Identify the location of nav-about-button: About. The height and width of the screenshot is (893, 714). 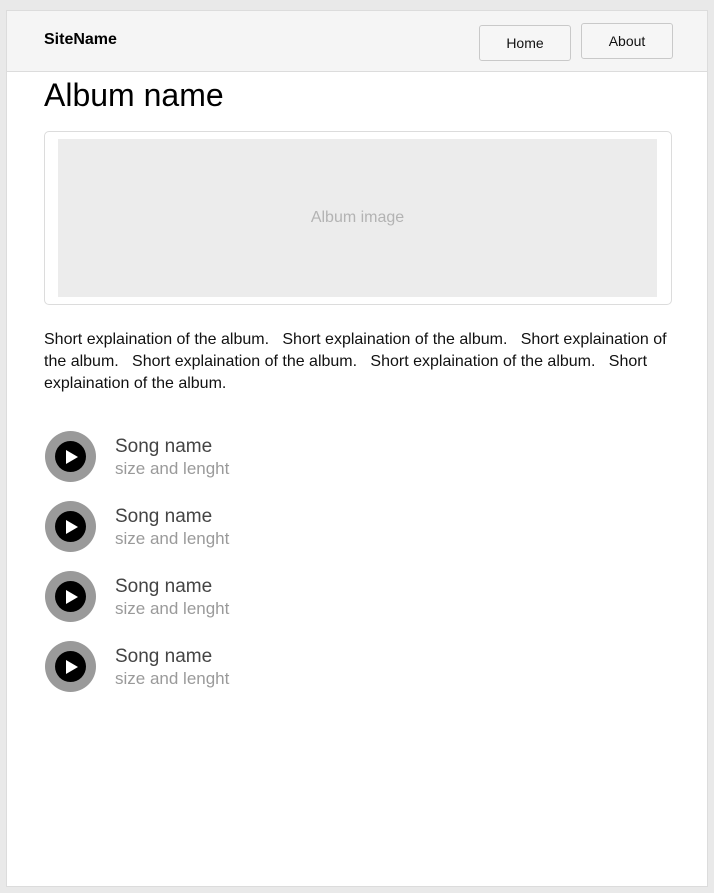
(627, 41).